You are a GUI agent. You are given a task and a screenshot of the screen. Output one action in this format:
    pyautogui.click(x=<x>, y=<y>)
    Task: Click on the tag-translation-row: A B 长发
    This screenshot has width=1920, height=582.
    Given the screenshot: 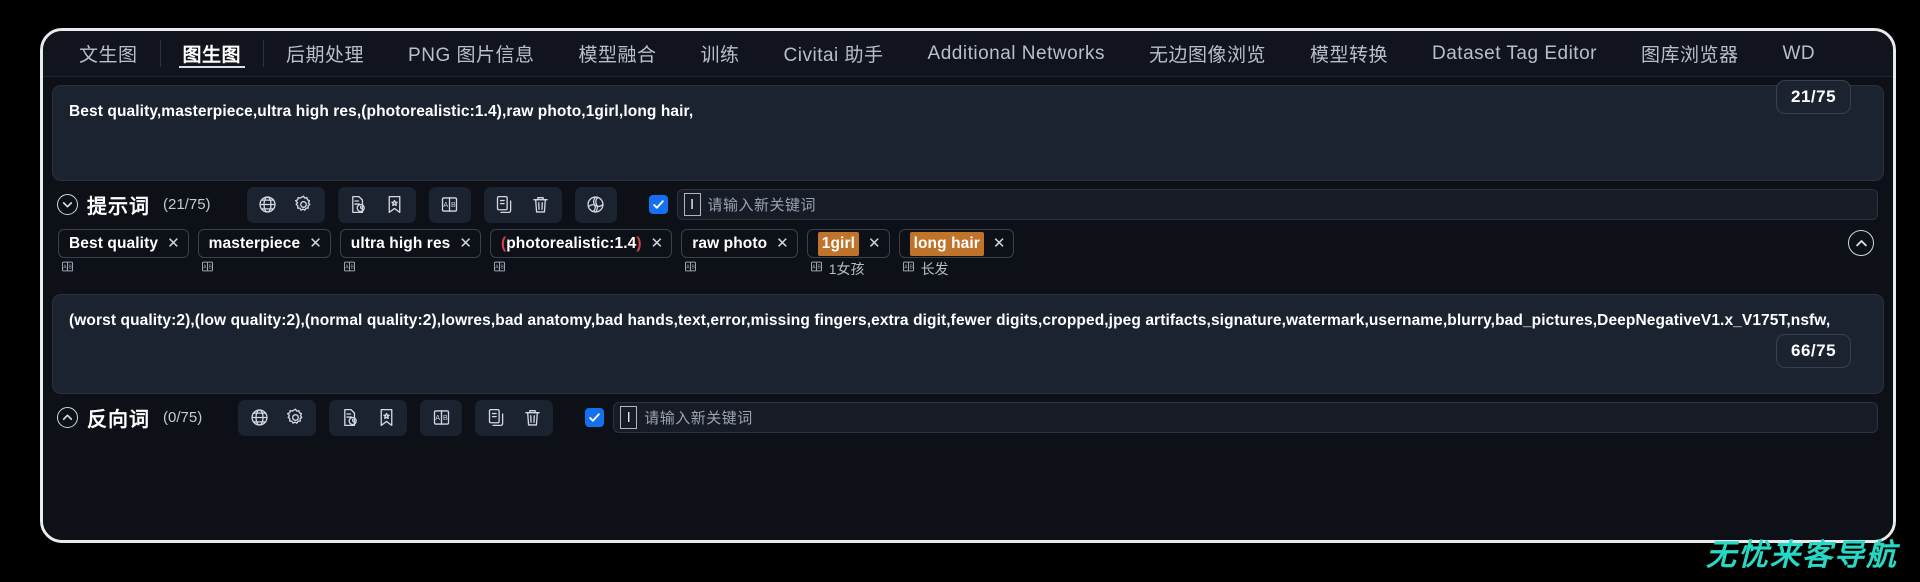 What is the action you would take?
    pyautogui.click(x=957, y=269)
    